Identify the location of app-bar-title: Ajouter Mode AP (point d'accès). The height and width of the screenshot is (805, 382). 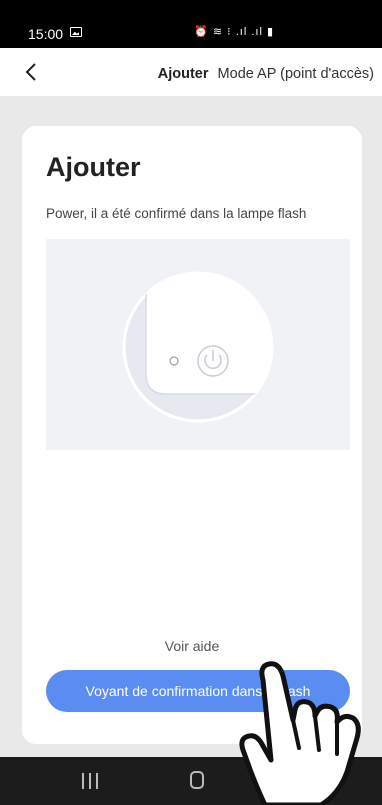
(266, 74).